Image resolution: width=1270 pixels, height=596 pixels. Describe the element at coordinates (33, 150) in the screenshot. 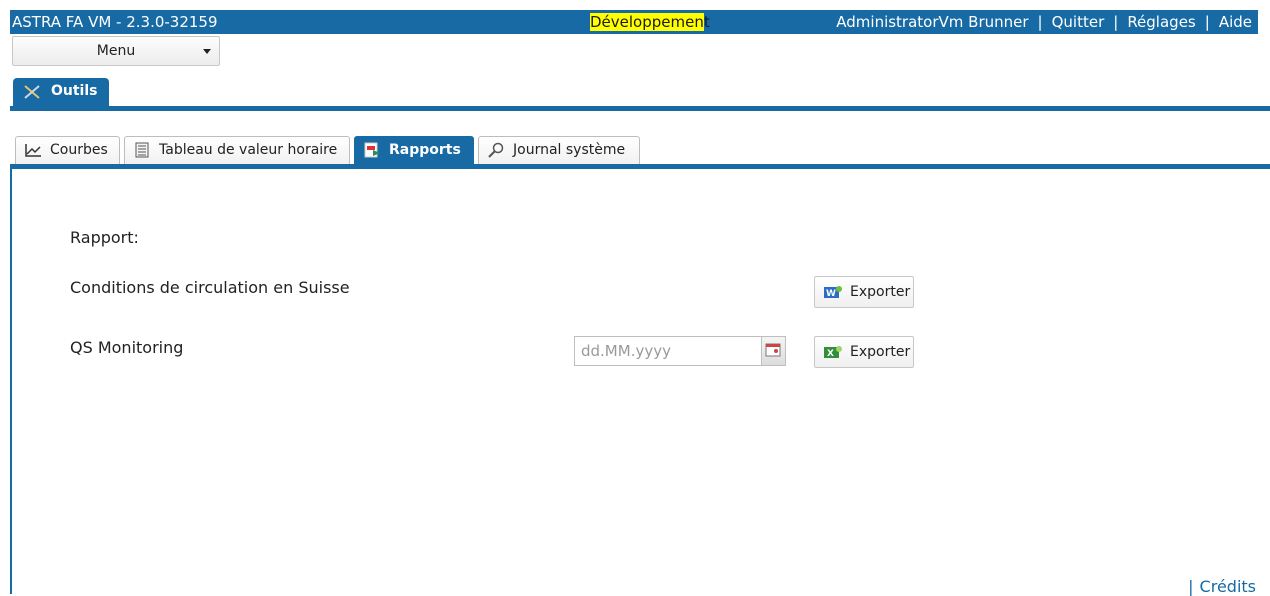

I see `line-chart-icon` at that location.